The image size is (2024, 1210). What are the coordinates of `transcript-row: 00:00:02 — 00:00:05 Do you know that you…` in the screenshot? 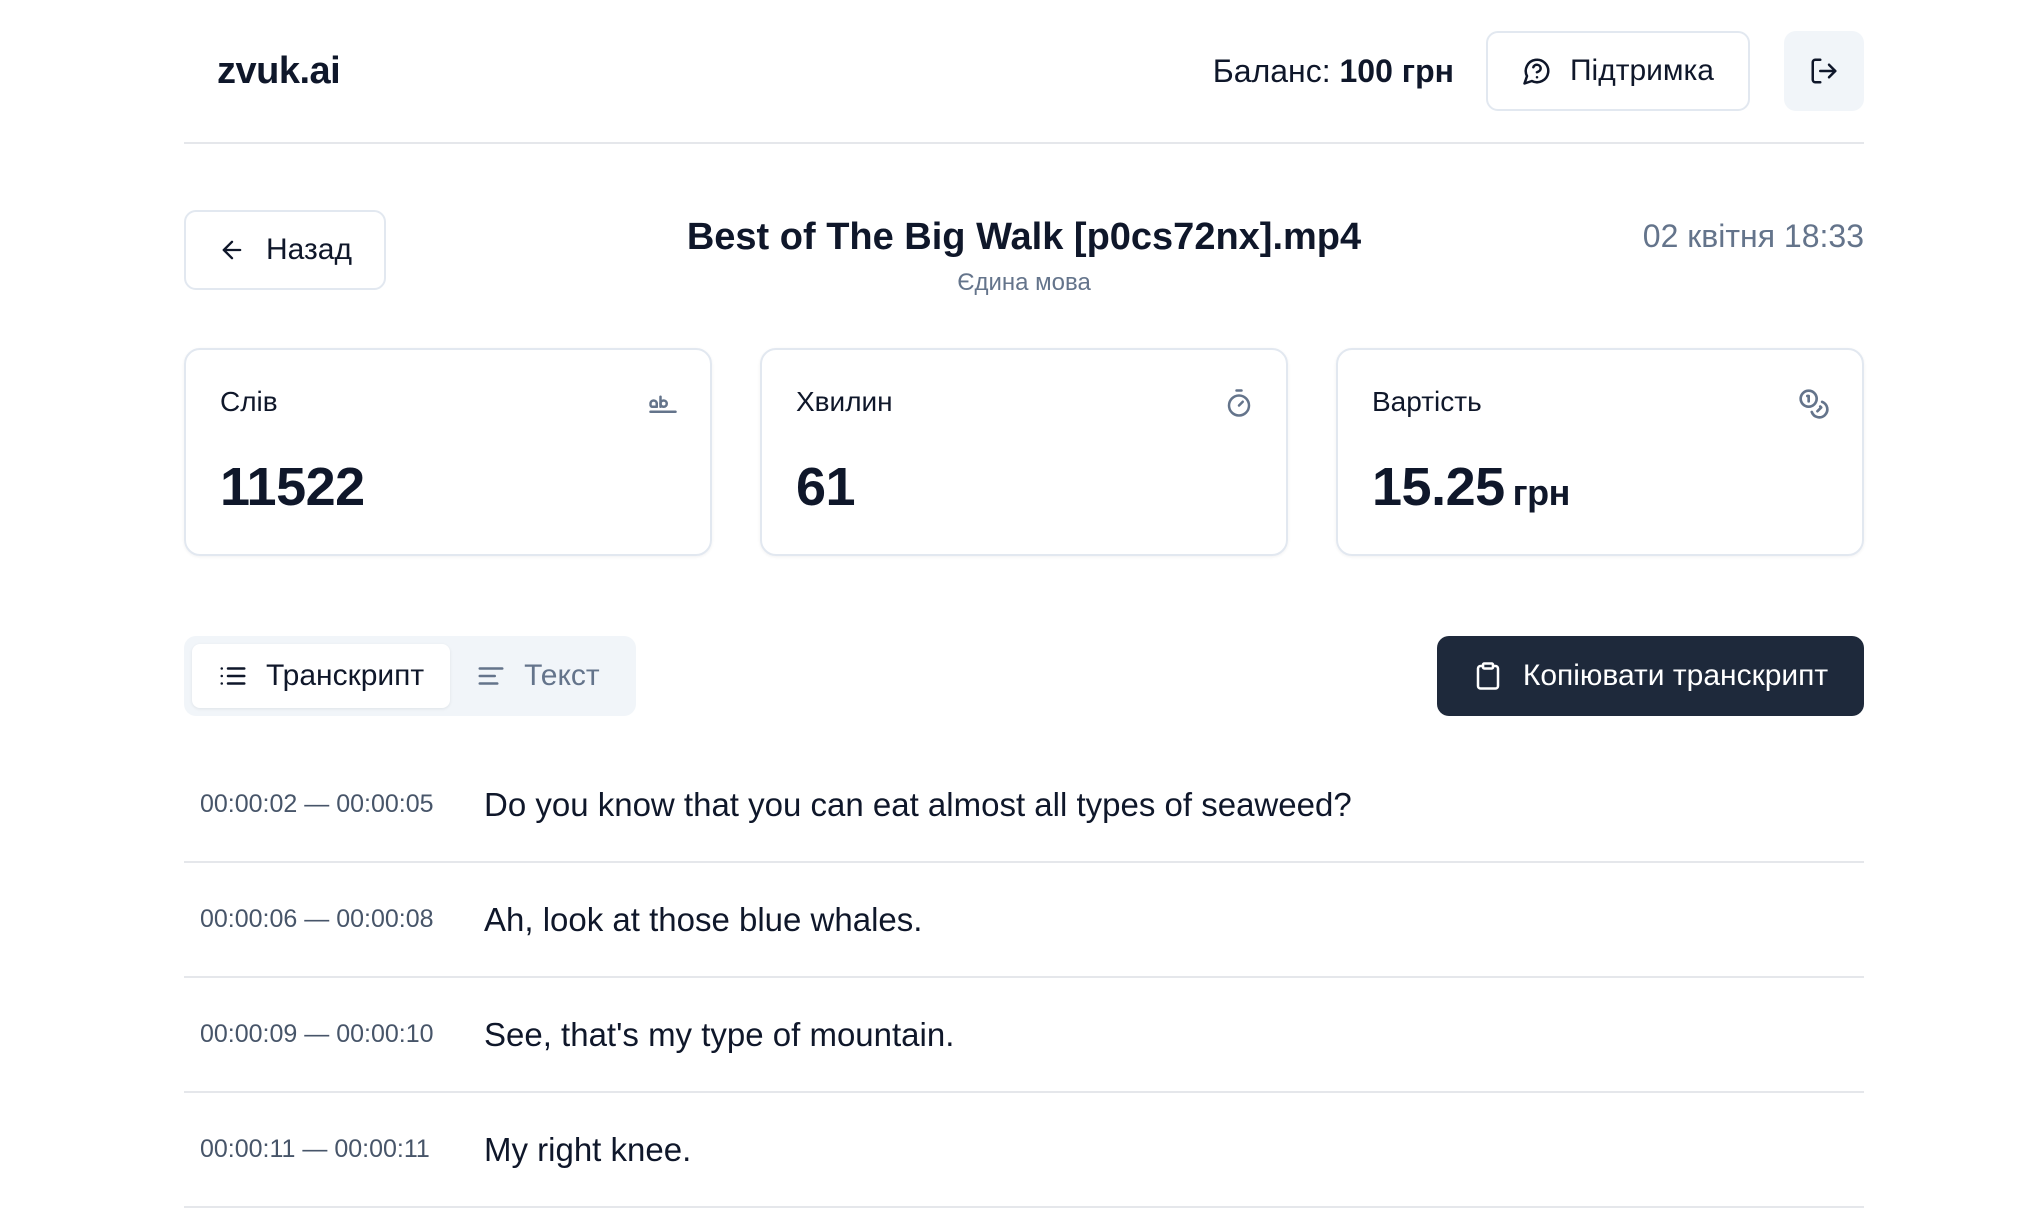 It's located at (1024, 805).